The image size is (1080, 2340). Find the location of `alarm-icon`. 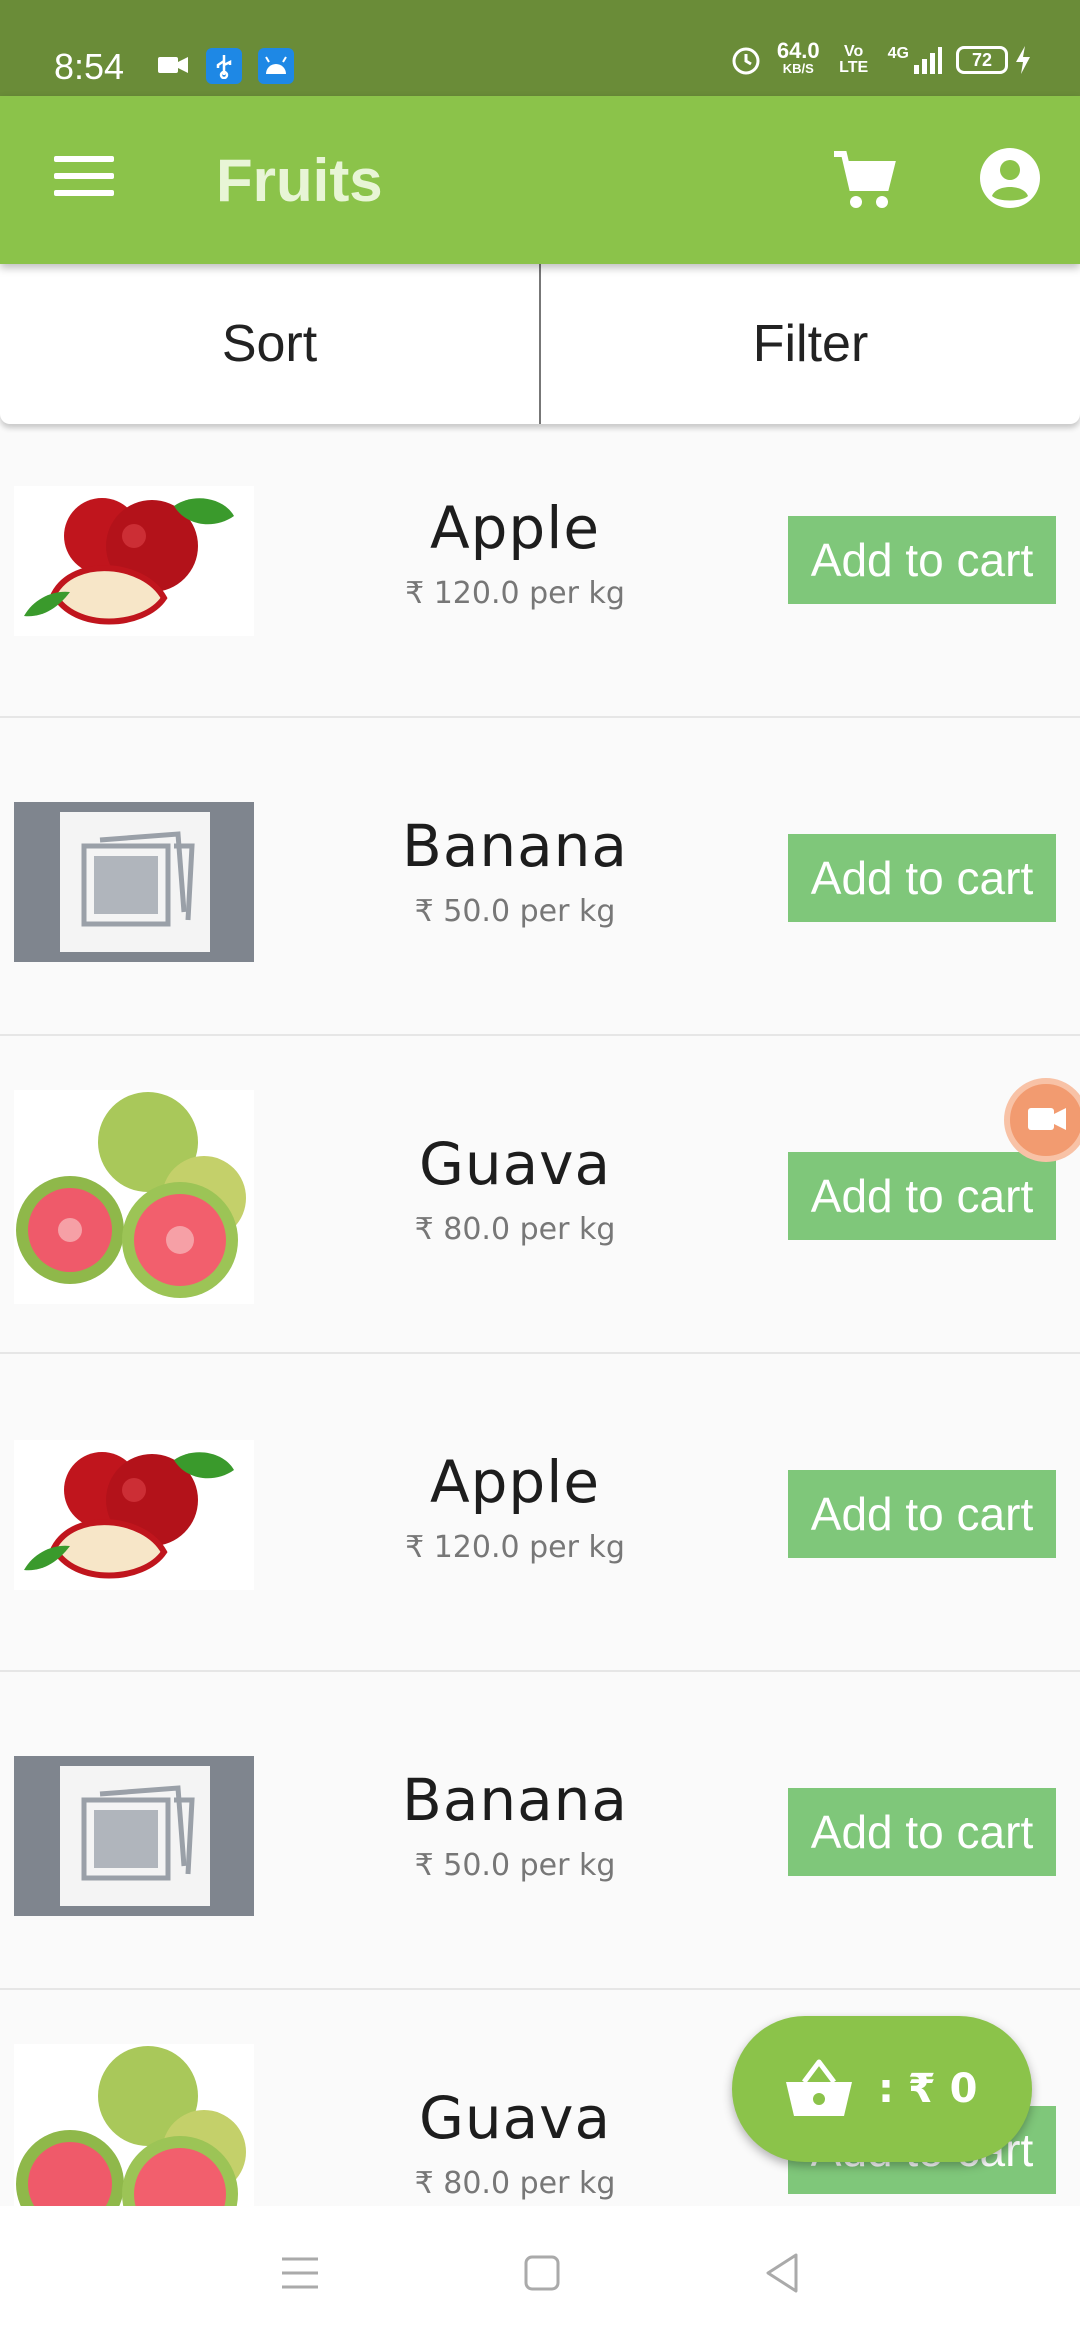

alarm-icon is located at coordinates (746, 61).